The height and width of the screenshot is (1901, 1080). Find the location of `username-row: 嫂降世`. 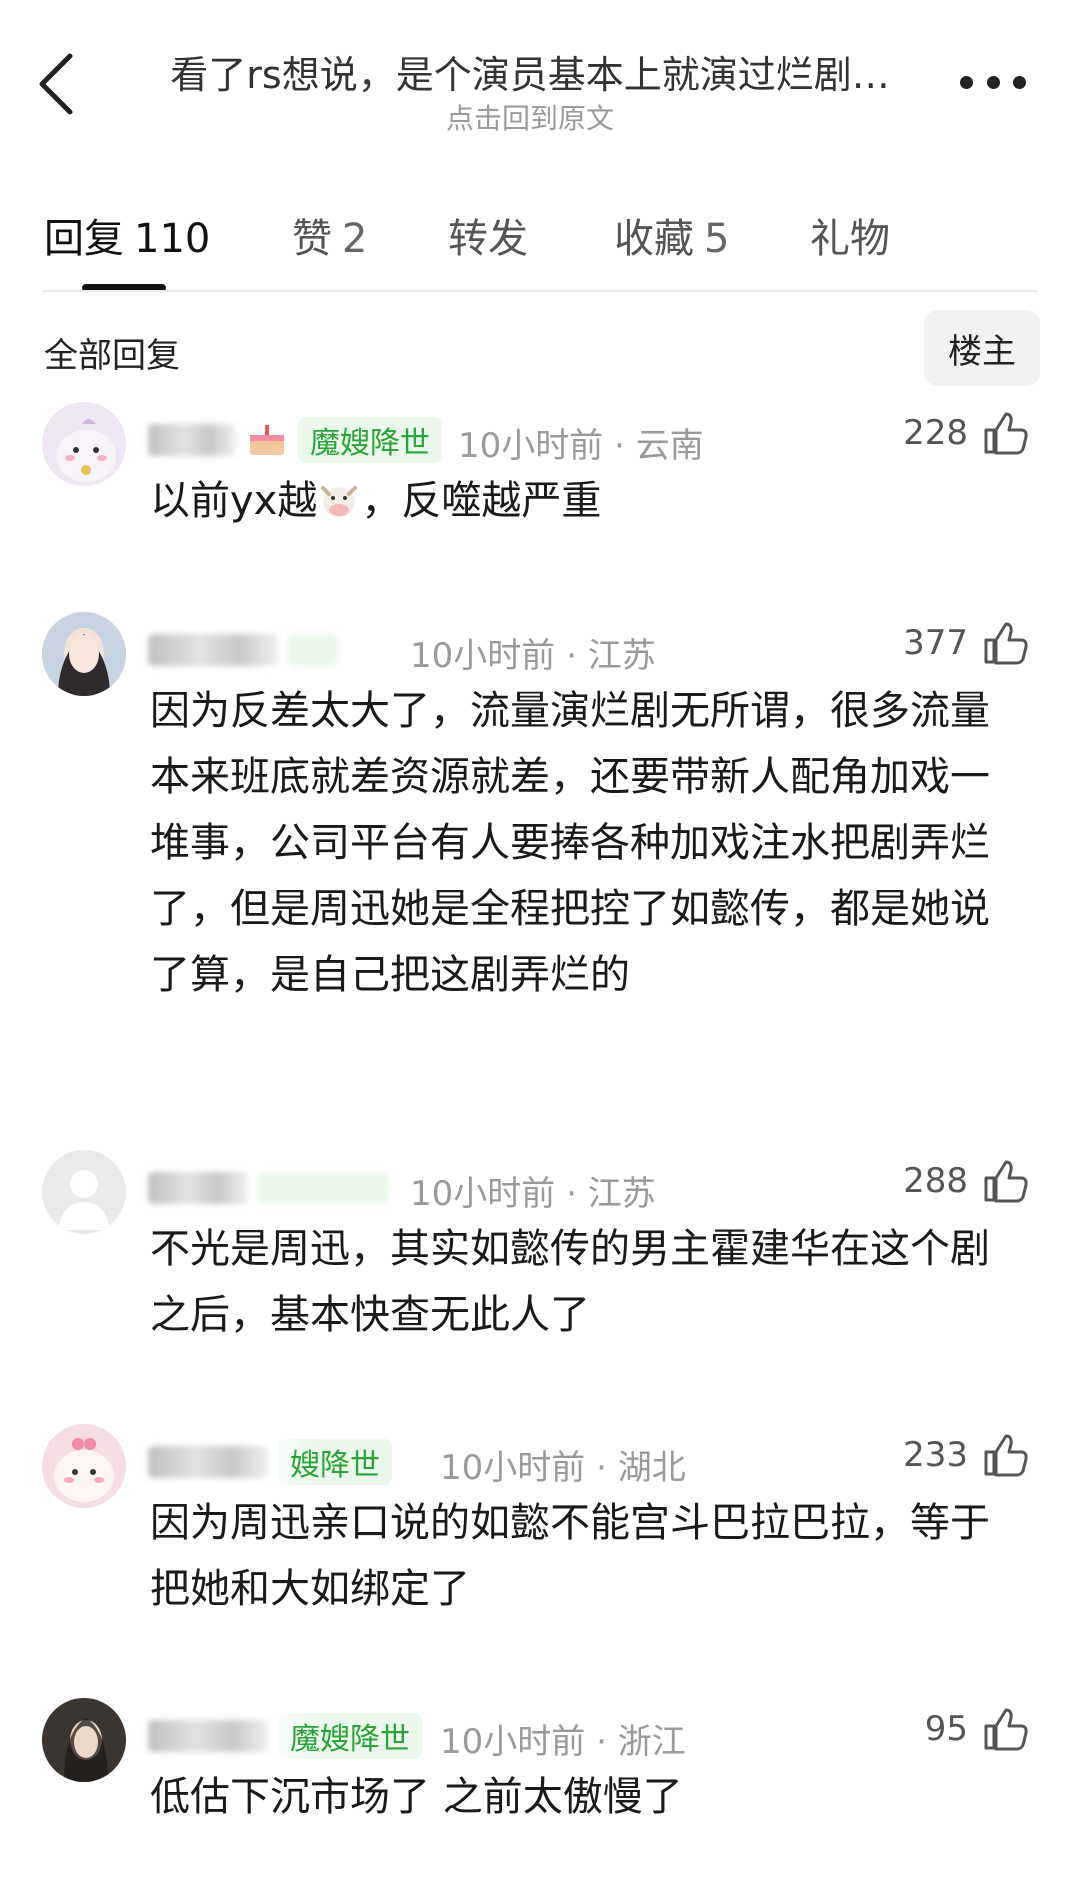

username-row: 嫂降世 is located at coordinates (270, 1462).